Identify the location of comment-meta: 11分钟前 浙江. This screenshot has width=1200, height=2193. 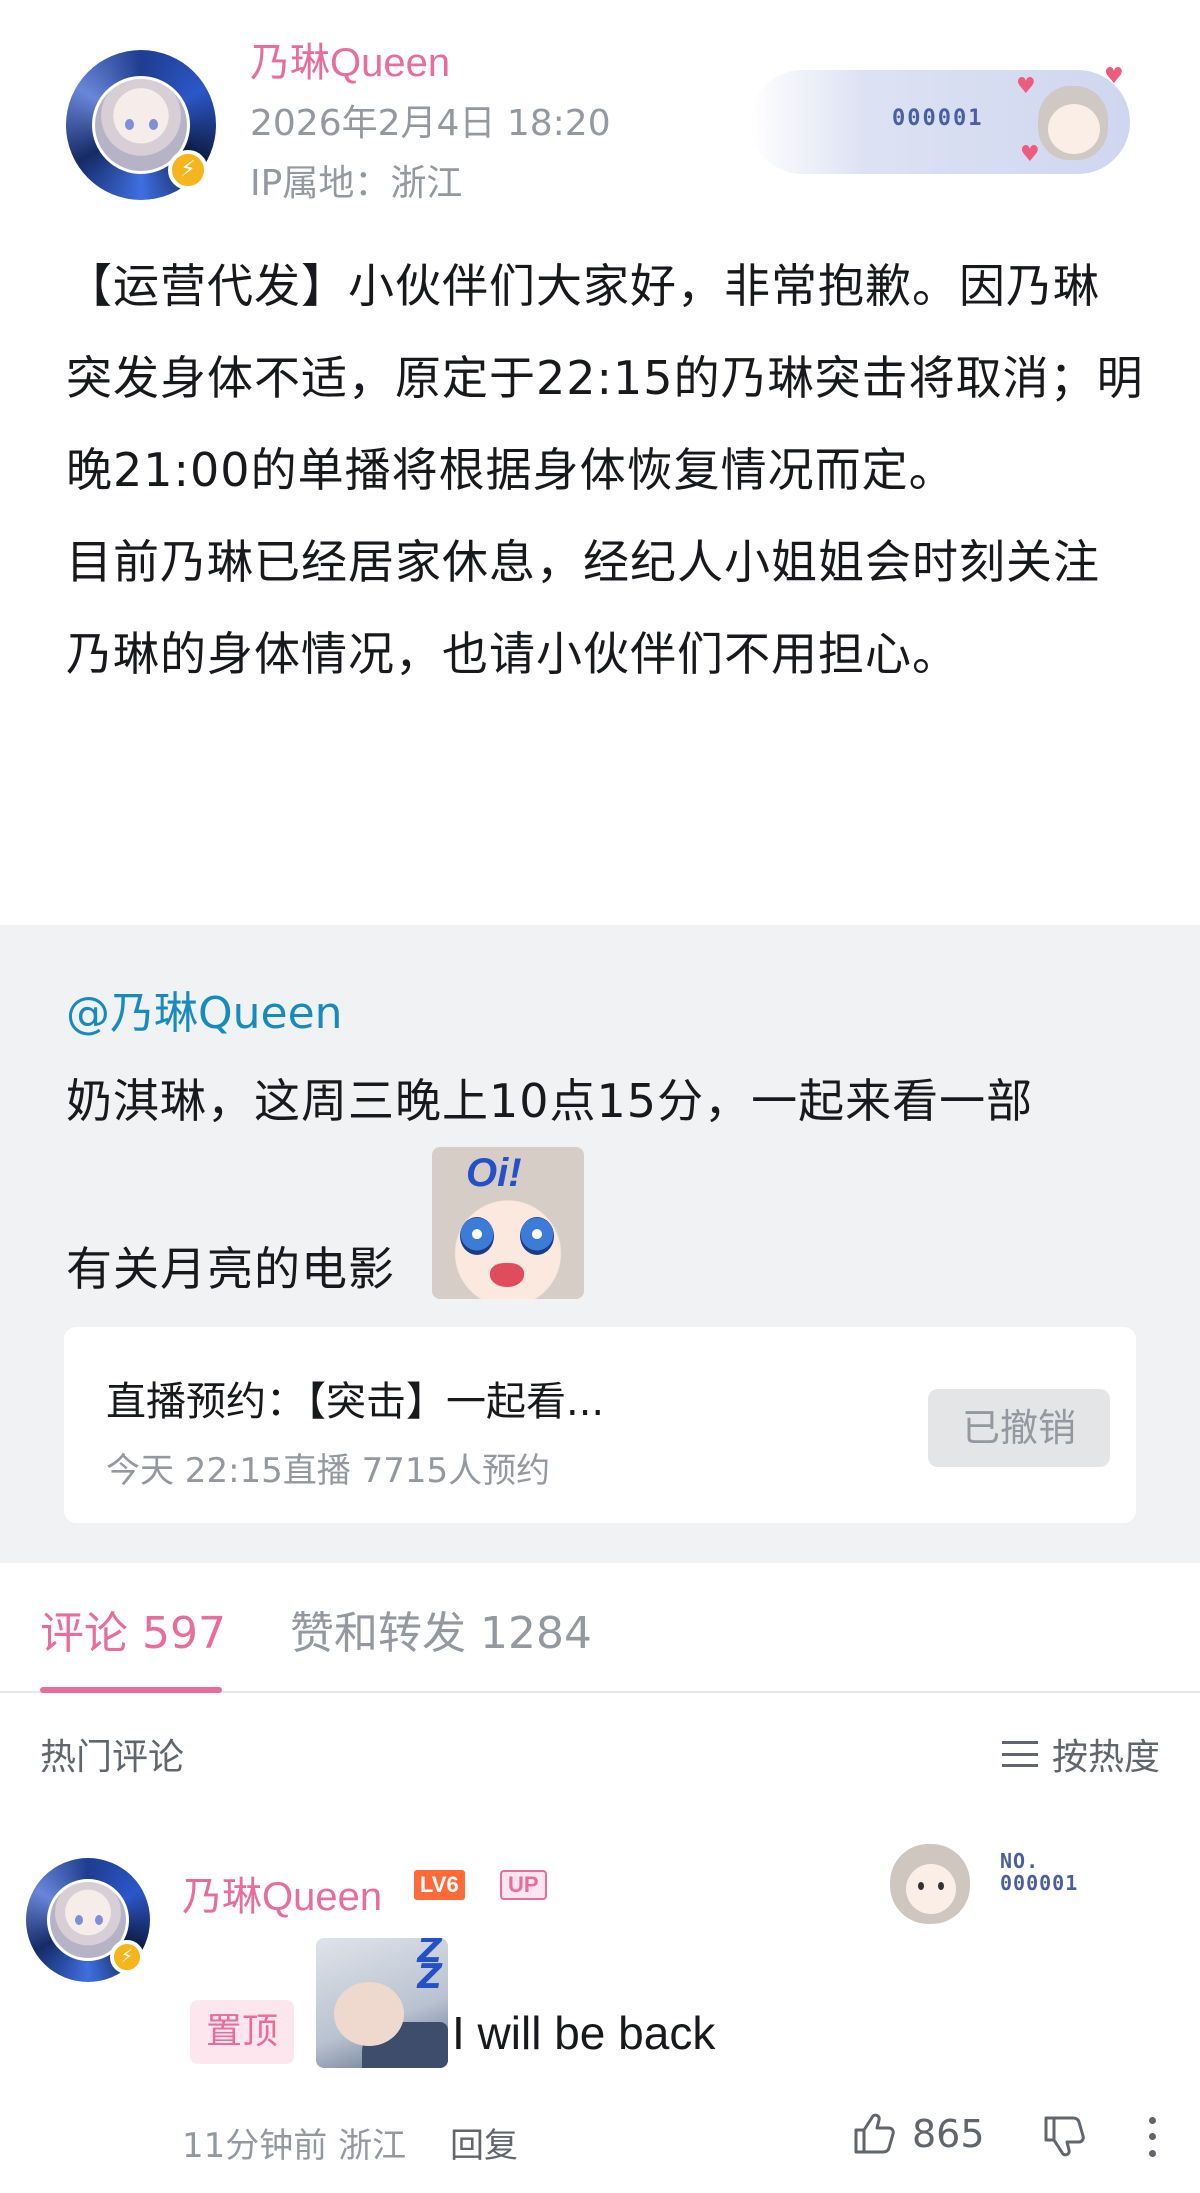
(294, 2146).